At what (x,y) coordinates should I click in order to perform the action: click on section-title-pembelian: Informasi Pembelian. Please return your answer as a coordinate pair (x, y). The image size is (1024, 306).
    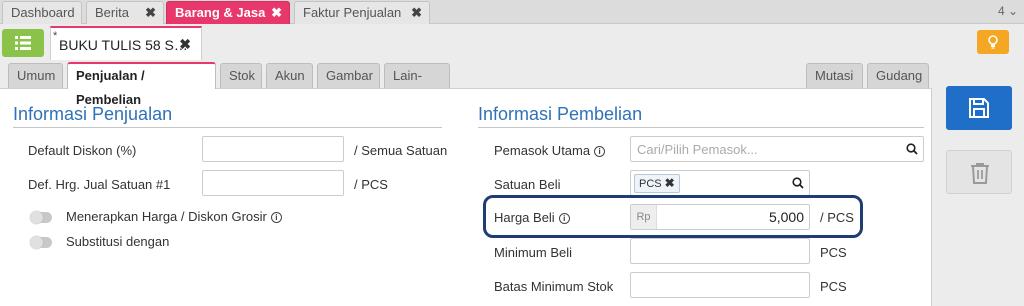
    Looking at the image, I should click on (560, 114).